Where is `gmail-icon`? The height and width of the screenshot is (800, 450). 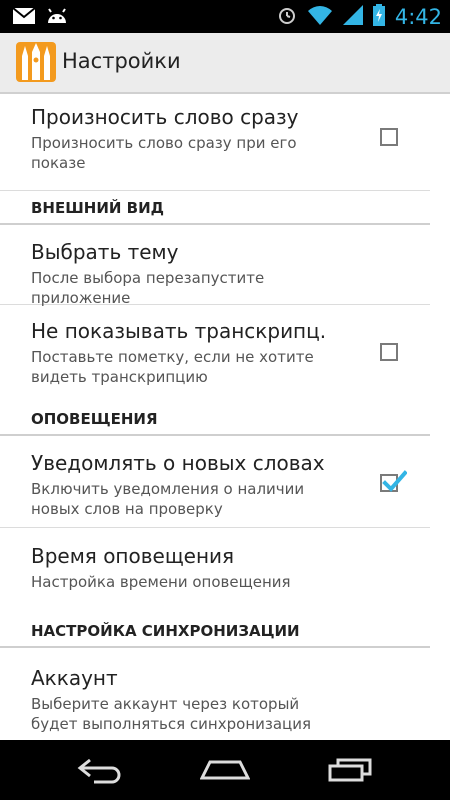
gmail-icon is located at coordinates (24, 19).